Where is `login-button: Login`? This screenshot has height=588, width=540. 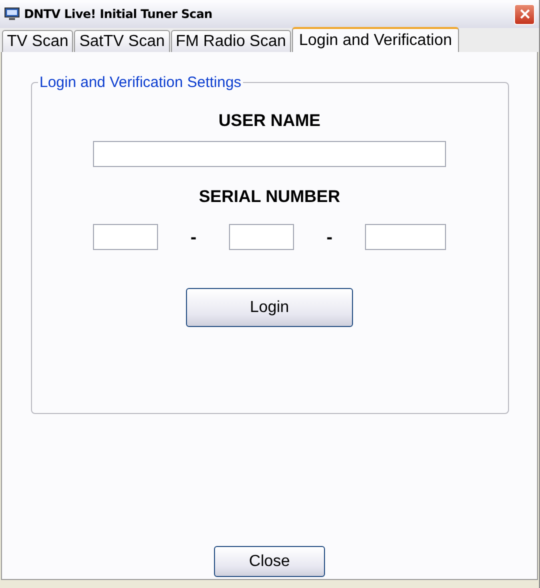 login-button: Login is located at coordinates (269, 307).